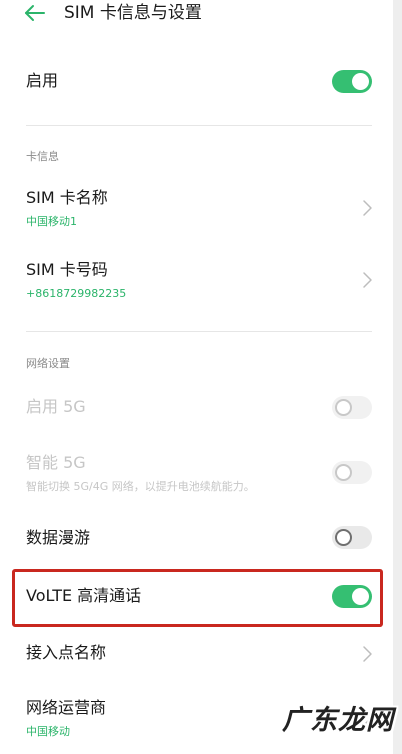 Image resolution: width=402 pixels, height=754 pixels. I want to click on enable-5g-label: 启用 5G, so click(56, 406).